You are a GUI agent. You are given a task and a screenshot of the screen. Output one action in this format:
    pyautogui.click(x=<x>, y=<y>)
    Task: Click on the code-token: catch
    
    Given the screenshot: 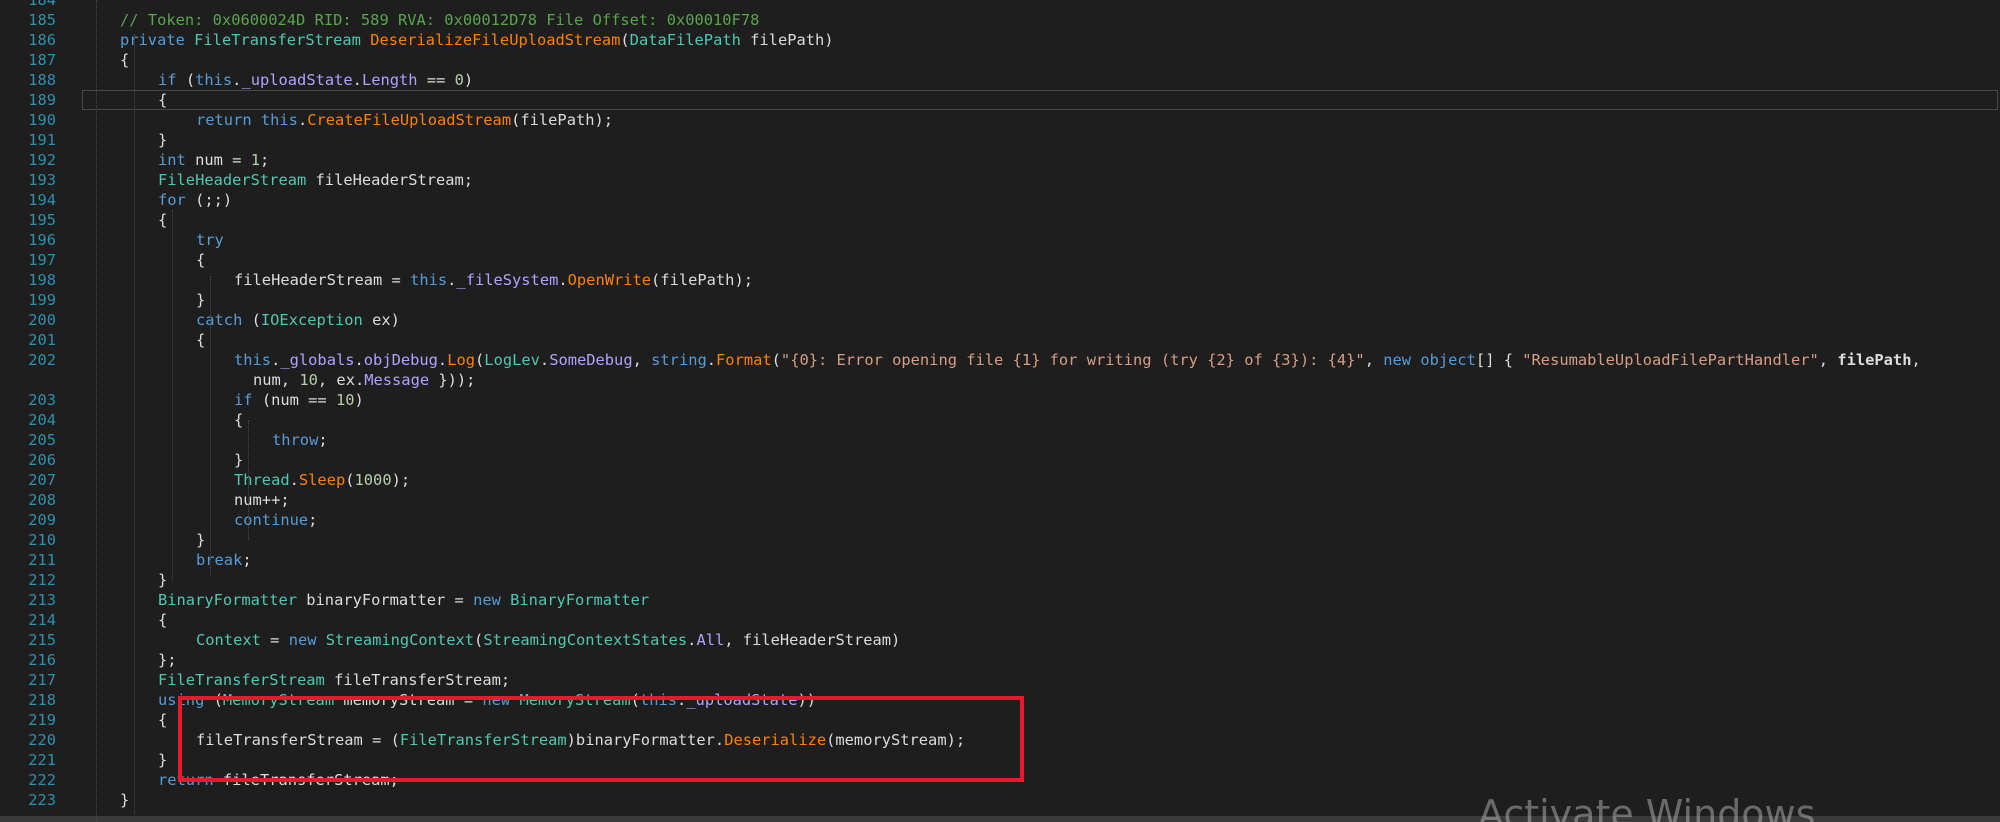 What is the action you would take?
    pyautogui.click(x=224, y=320)
    